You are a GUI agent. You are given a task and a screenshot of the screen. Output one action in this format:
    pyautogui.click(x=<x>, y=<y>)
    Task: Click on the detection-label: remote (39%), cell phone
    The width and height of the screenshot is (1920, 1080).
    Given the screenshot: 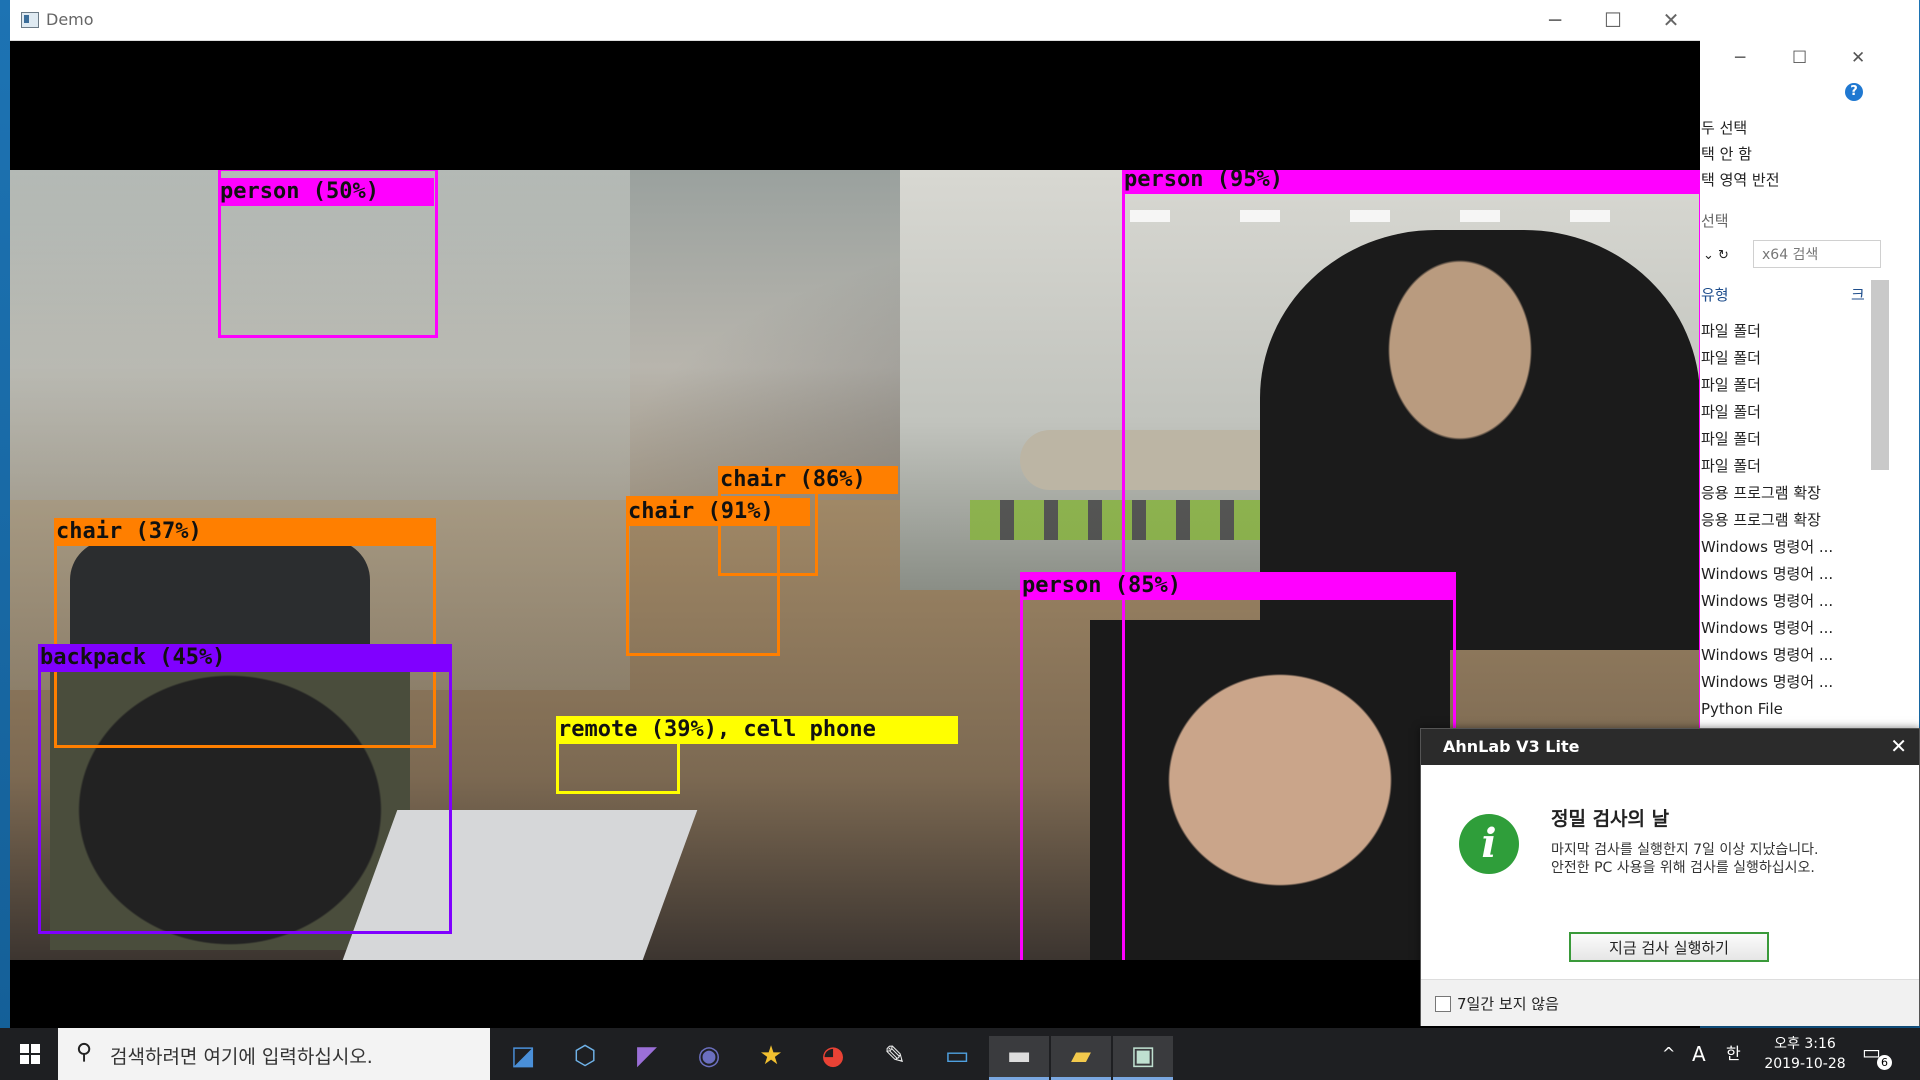 What is the action you would take?
    pyautogui.click(x=757, y=730)
    